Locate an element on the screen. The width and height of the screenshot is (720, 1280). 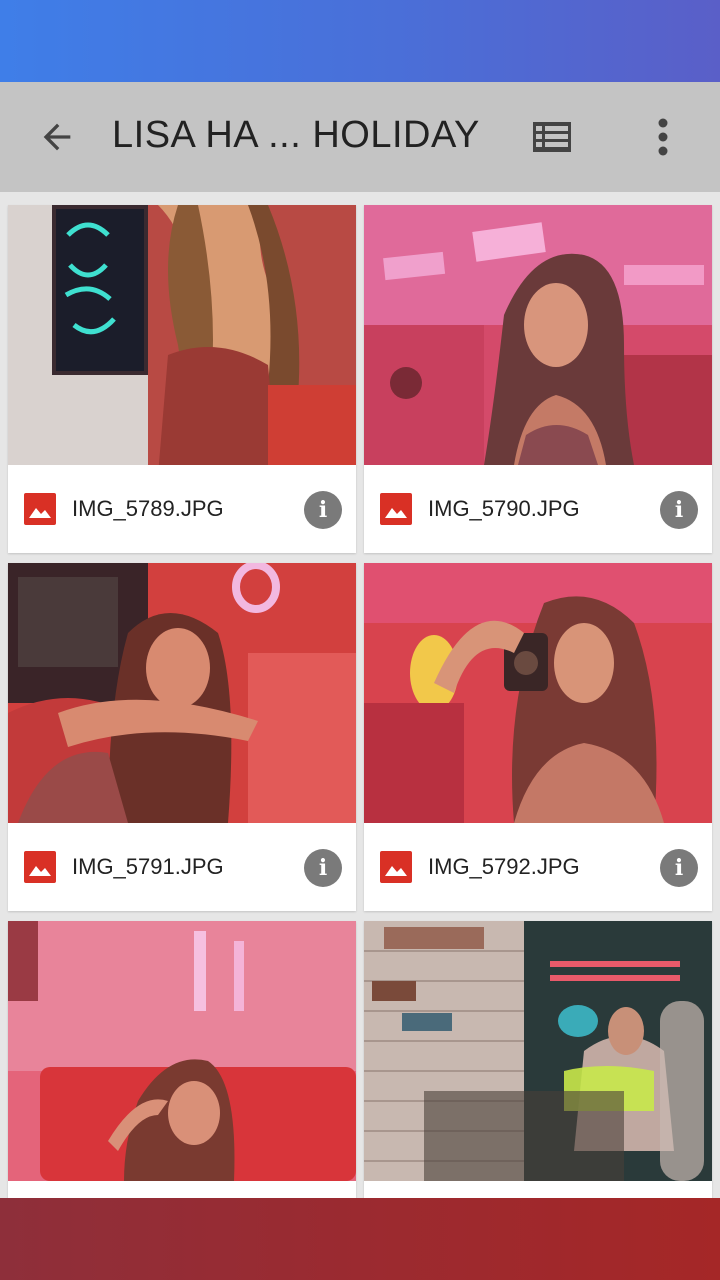
status-bar is located at coordinates (360, 41).